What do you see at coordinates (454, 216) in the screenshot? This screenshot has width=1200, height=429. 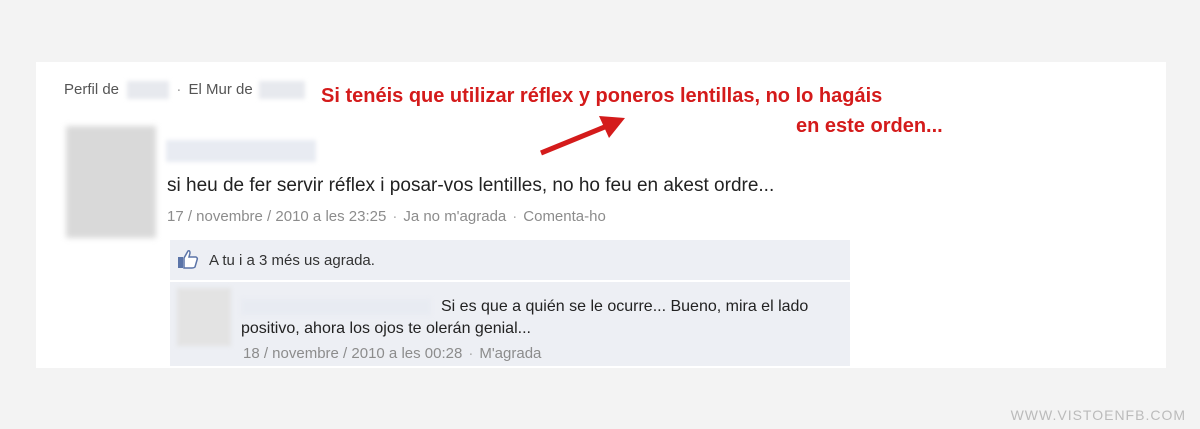 I see `unlike-button: Ja no m'agrada` at bounding box center [454, 216].